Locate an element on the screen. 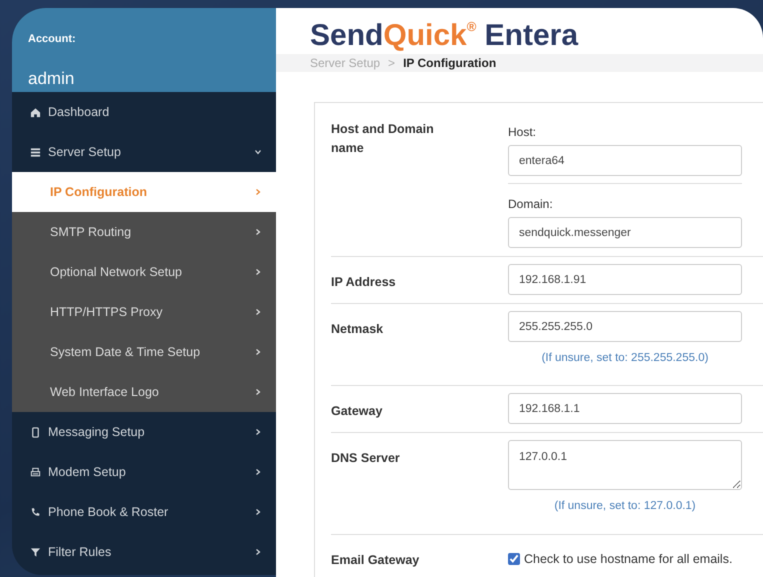 The height and width of the screenshot is (577, 763). input-field: 192.168.1.91 is located at coordinates (625, 279).